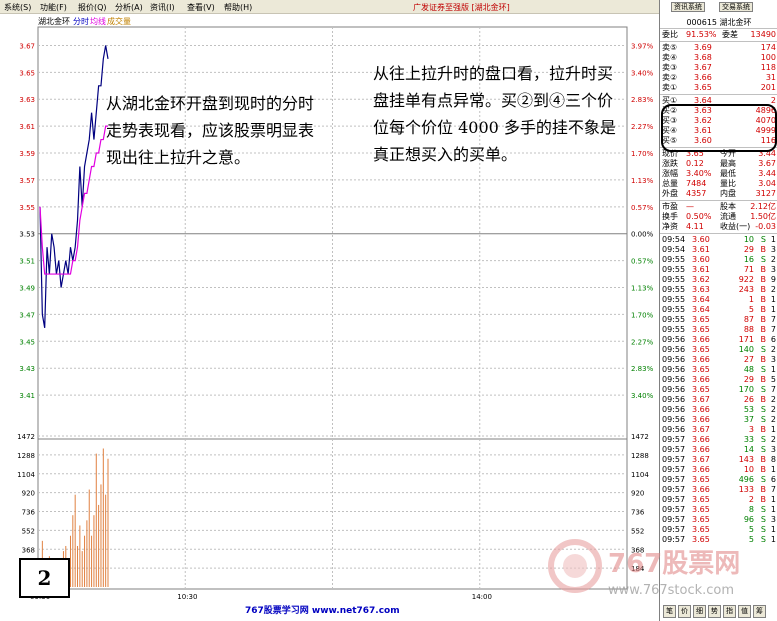  What do you see at coordinates (748, 269) in the screenshot?
I see `tick-volume: 71` at bounding box center [748, 269].